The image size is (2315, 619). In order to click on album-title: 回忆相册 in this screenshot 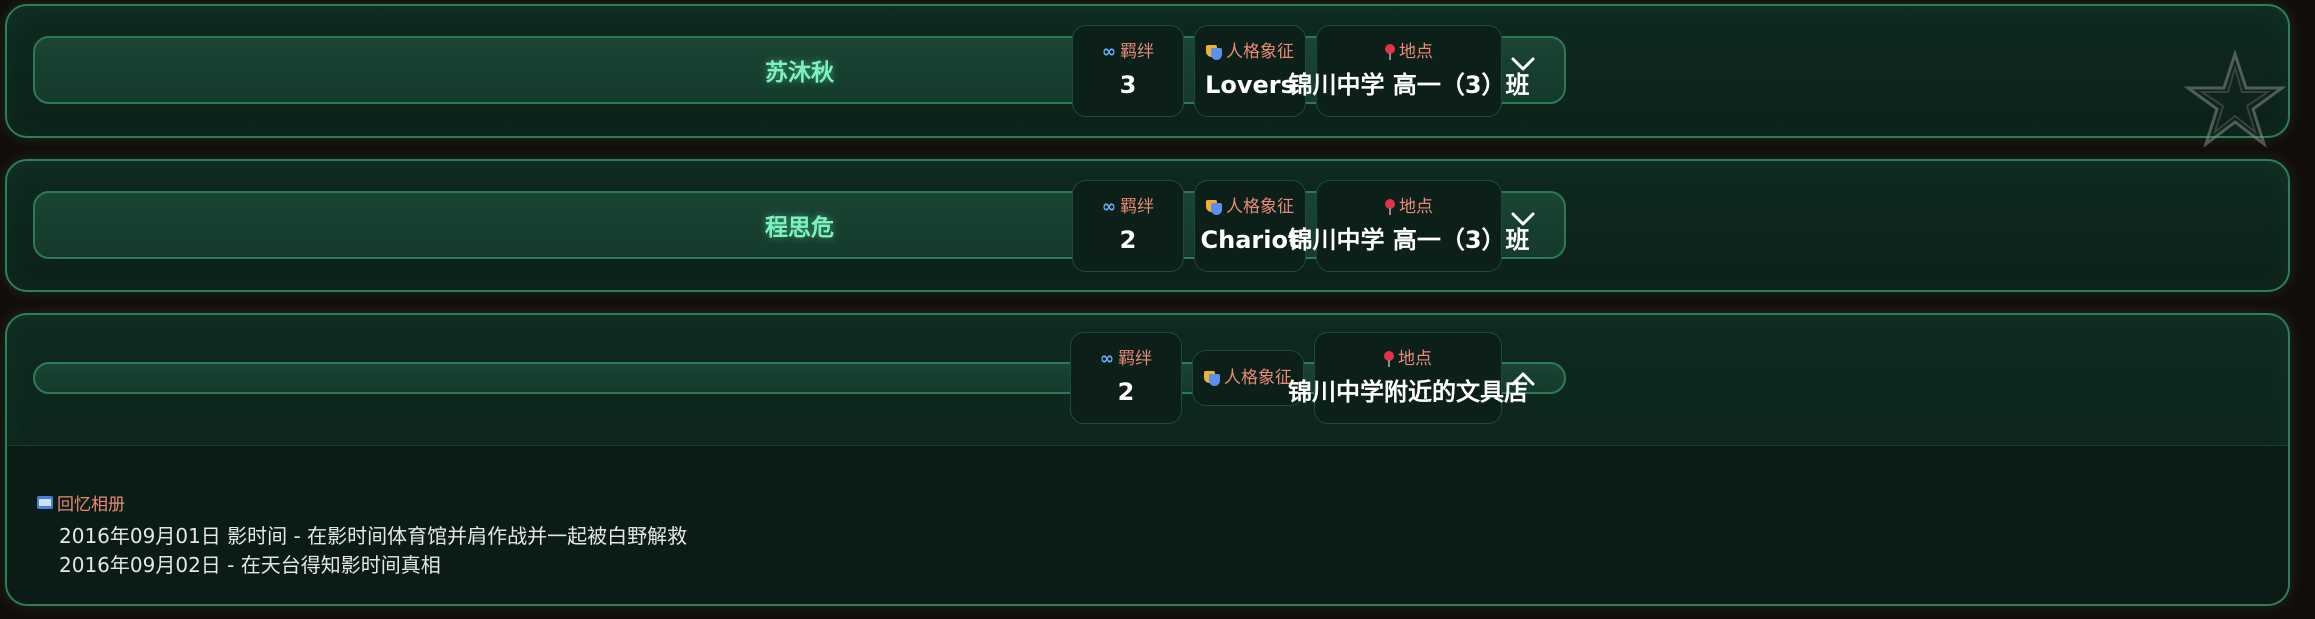, I will do `click(81, 502)`.